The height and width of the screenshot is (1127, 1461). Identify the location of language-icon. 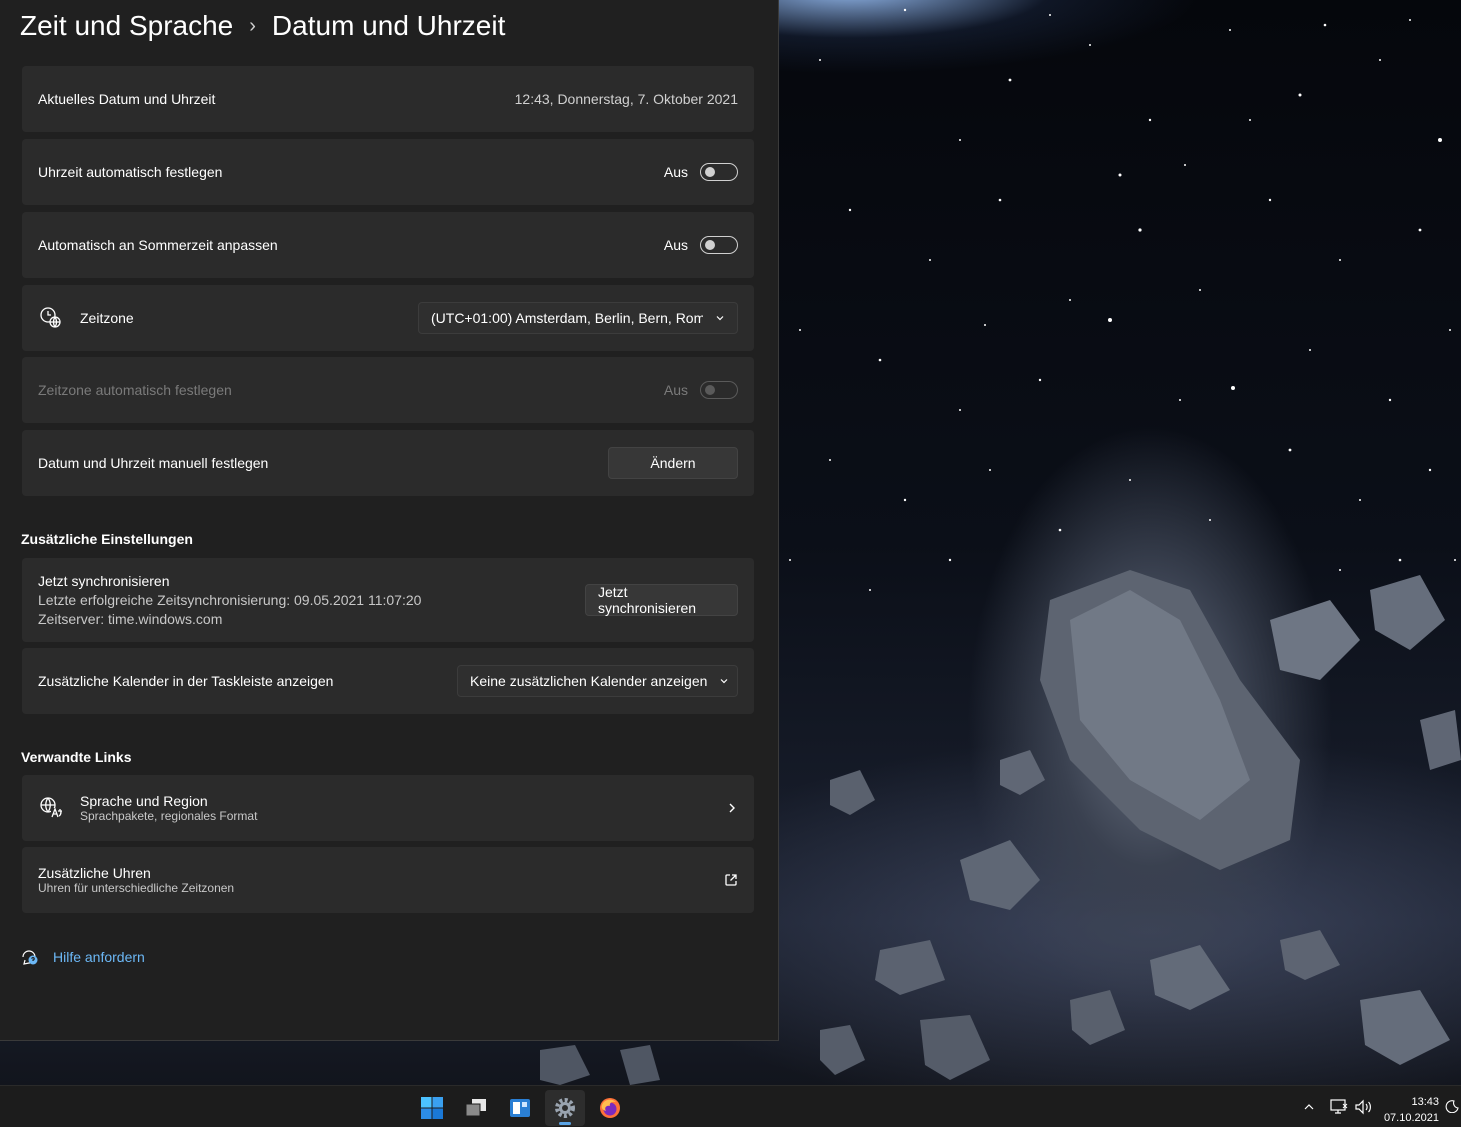
(51, 808).